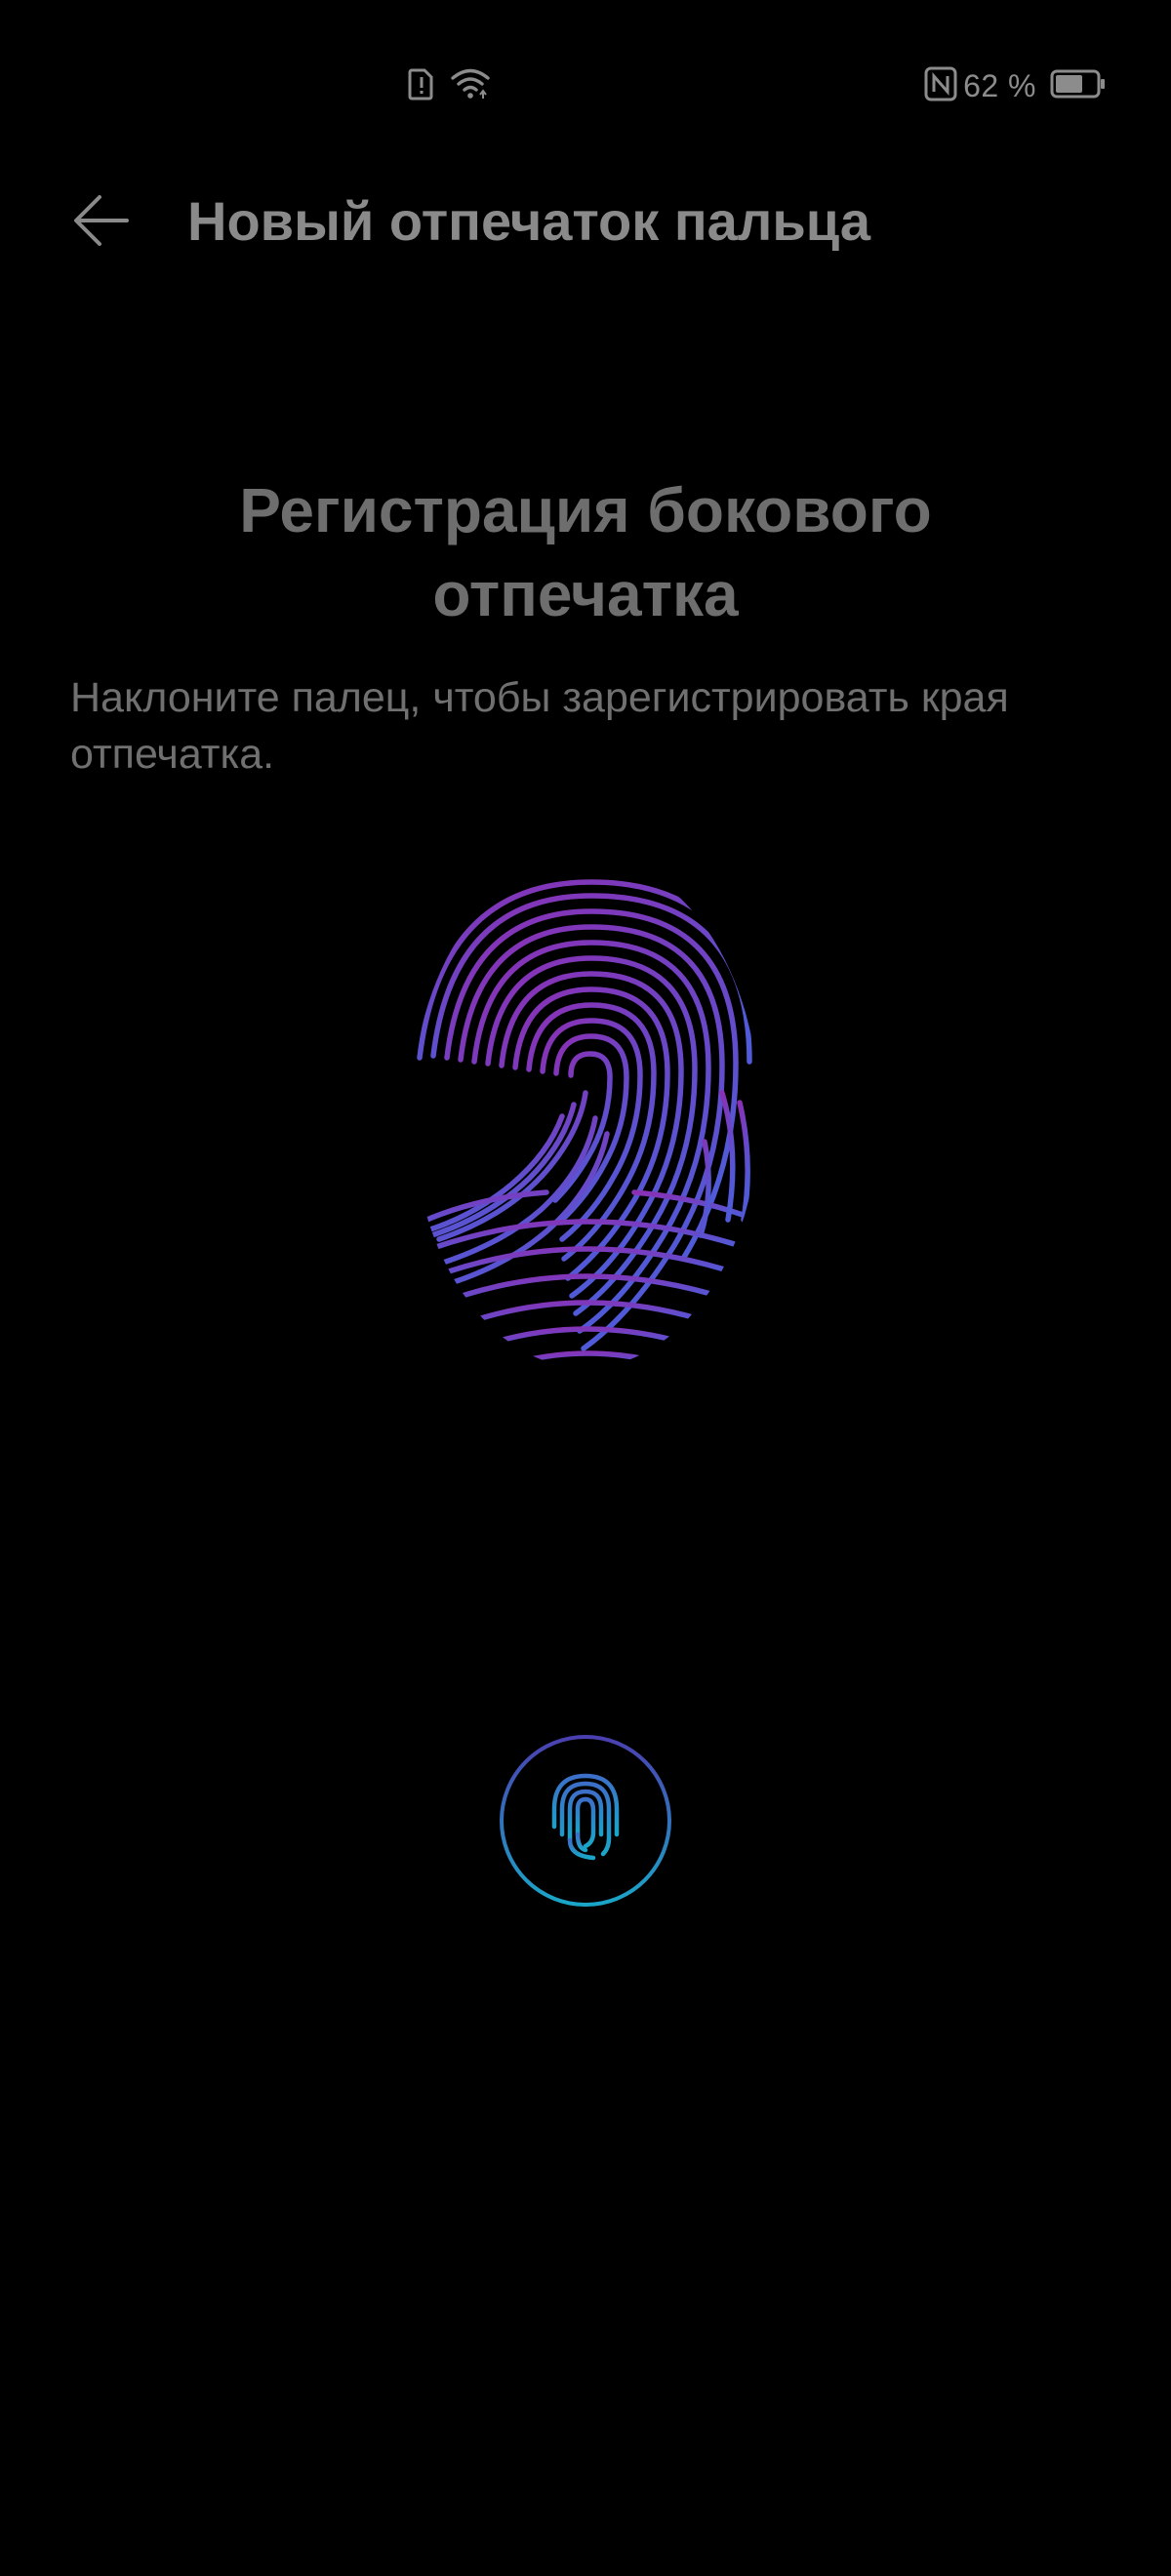 Image resolution: width=1171 pixels, height=2576 pixels. I want to click on status-icons-center, so click(449, 85).